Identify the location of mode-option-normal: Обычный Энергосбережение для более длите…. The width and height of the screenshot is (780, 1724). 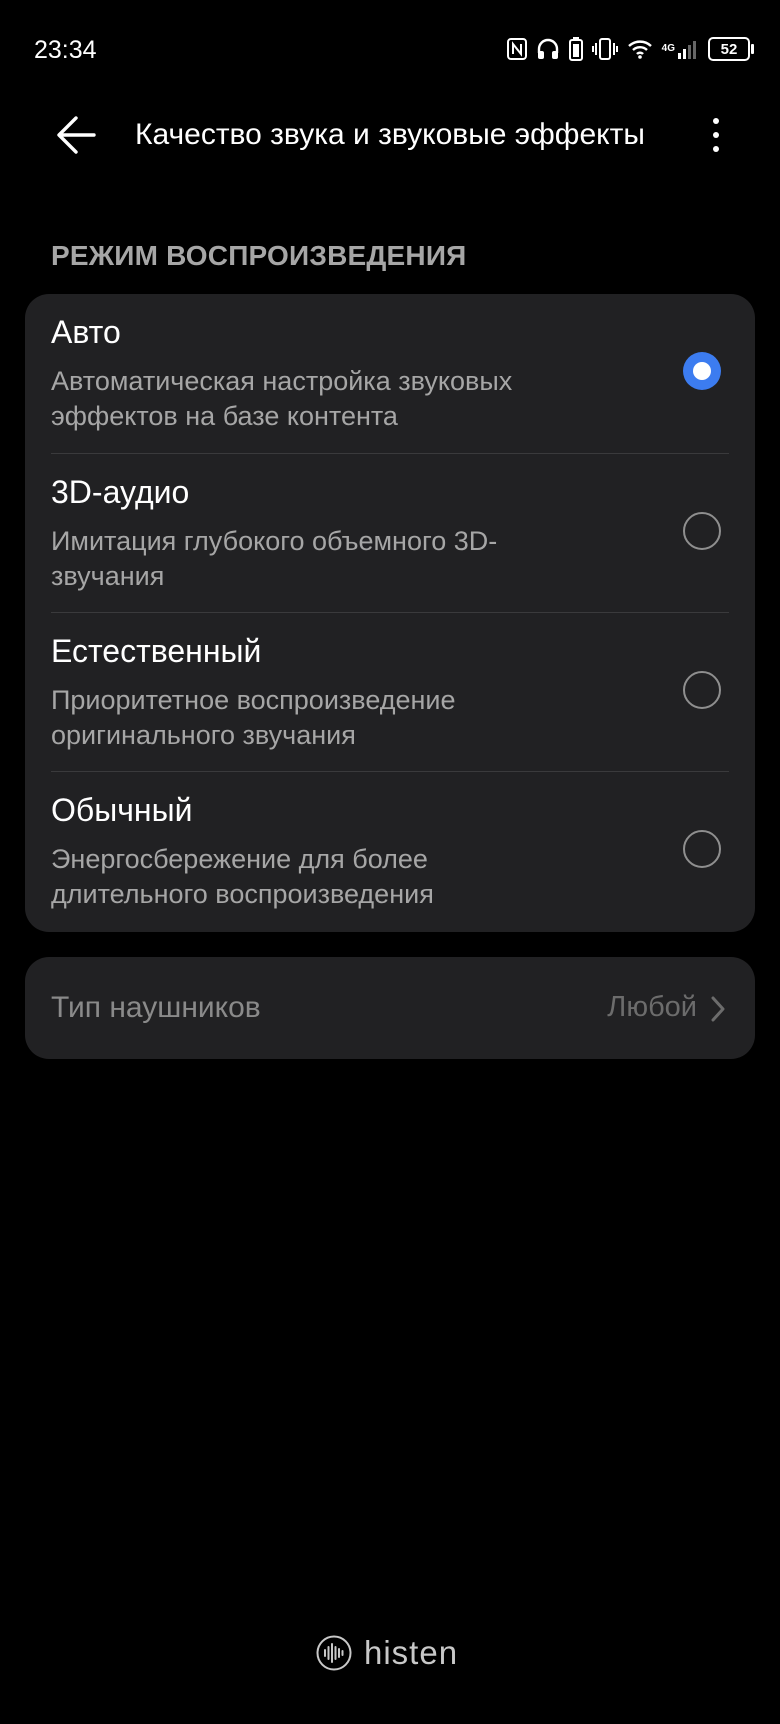
(390, 851).